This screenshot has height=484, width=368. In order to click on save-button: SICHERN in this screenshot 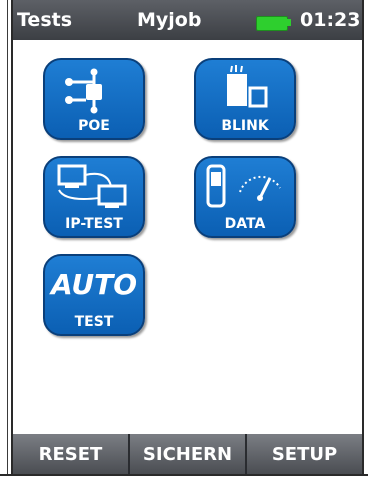, I will do `click(188, 454)`.